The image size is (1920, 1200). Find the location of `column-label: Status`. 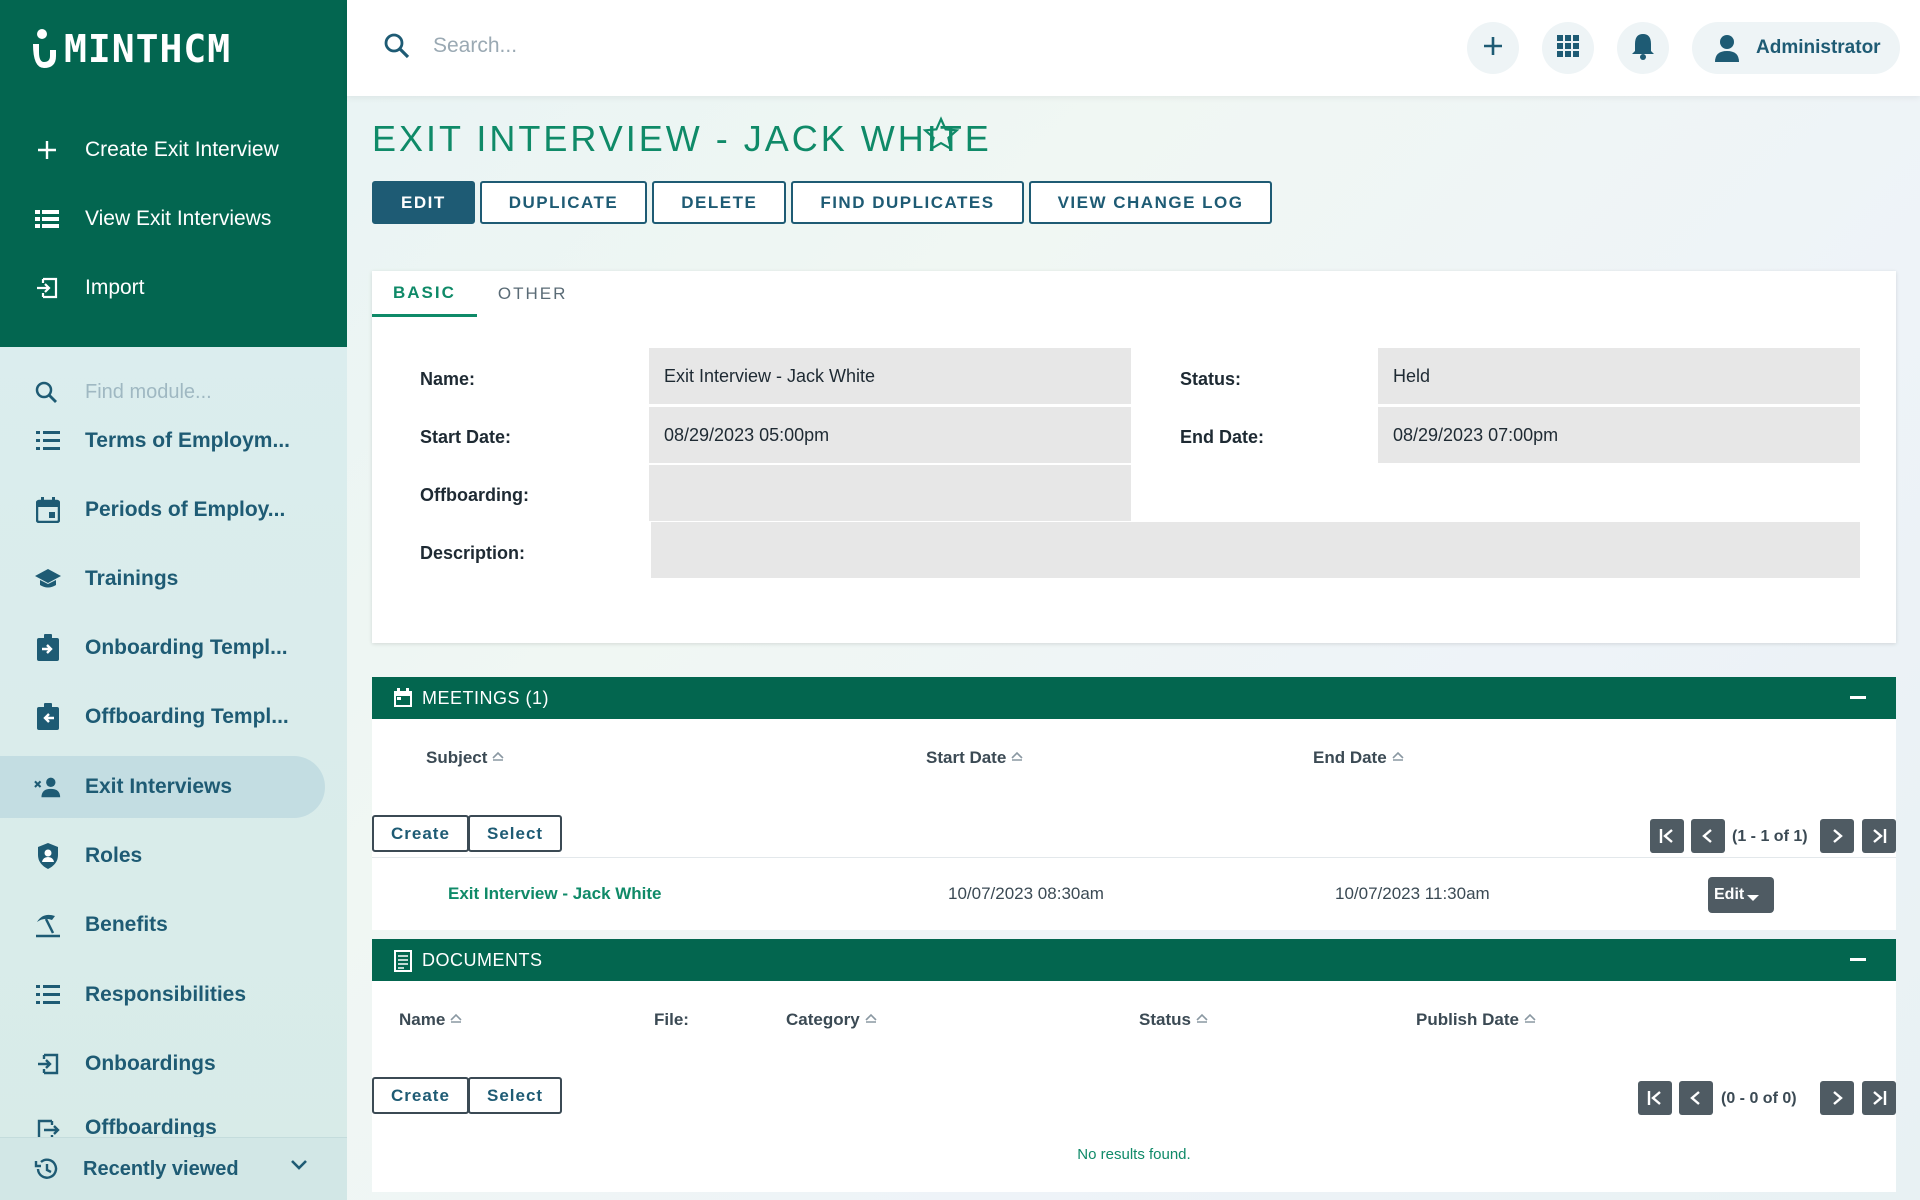

column-label: Status is located at coordinates (1165, 1019).